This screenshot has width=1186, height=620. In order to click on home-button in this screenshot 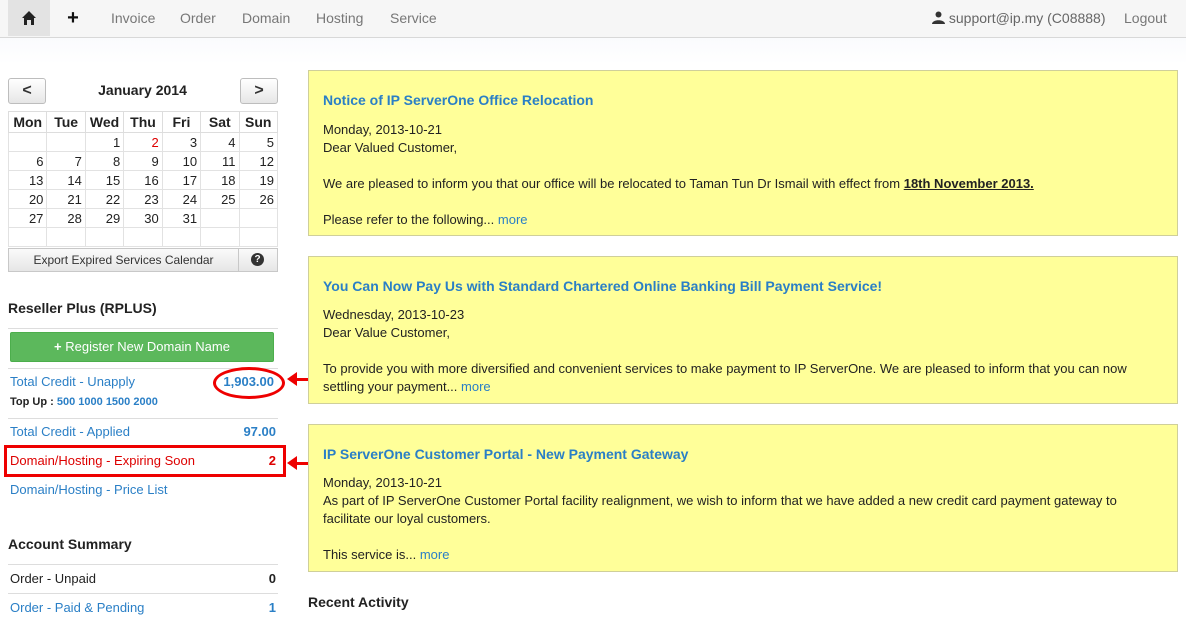, I will do `click(29, 18)`.